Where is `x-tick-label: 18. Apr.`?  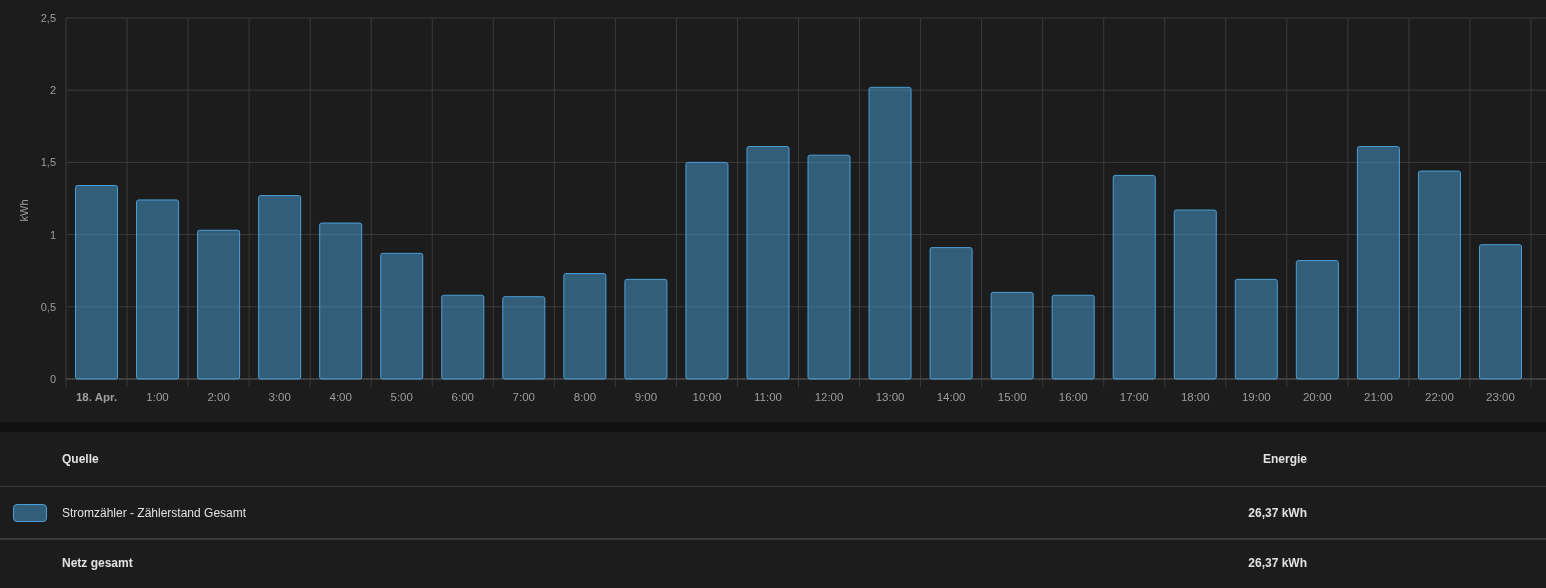
x-tick-label: 18. Apr. is located at coordinates (96, 397).